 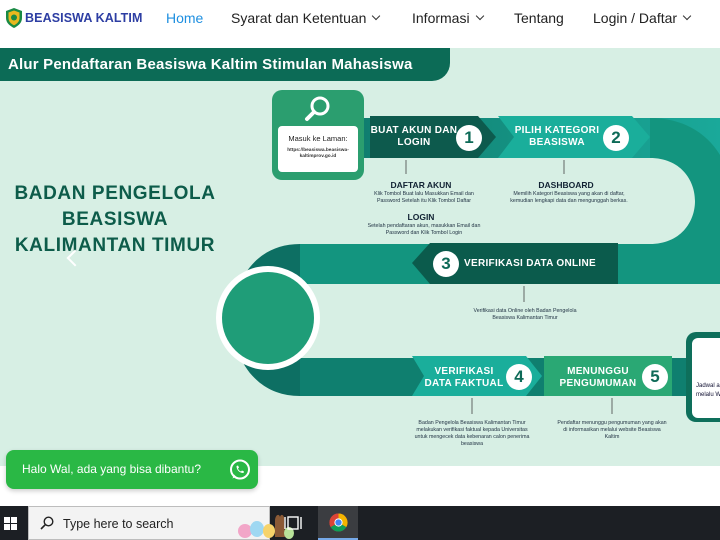 I want to click on nav-informasi: Informasi, so click(x=448, y=18).